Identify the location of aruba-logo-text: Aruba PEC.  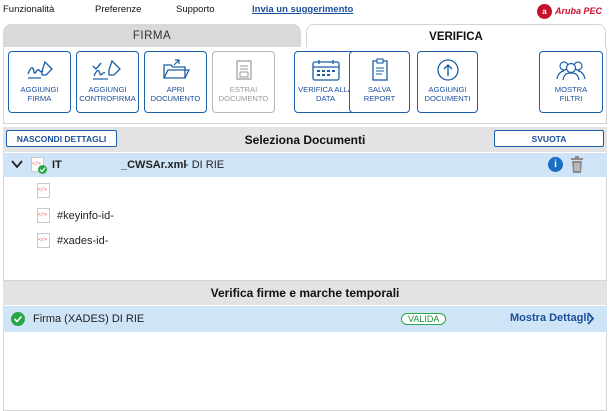
(578, 11).